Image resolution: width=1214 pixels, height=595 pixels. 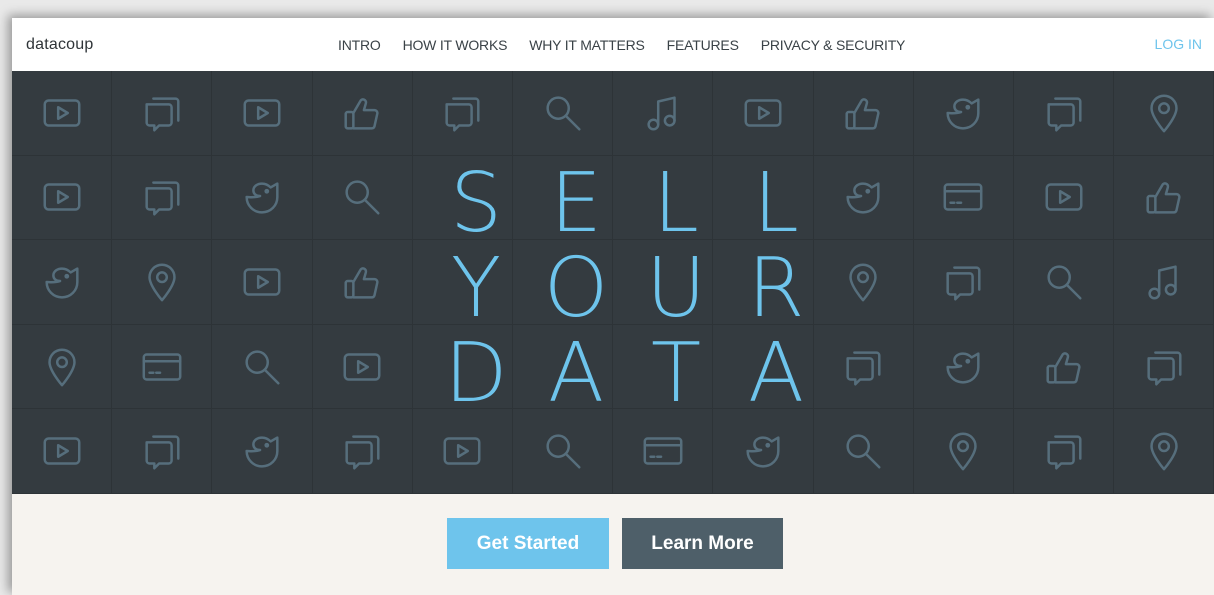 I want to click on hero-line-data: DATA, so click(x=626, y=373).